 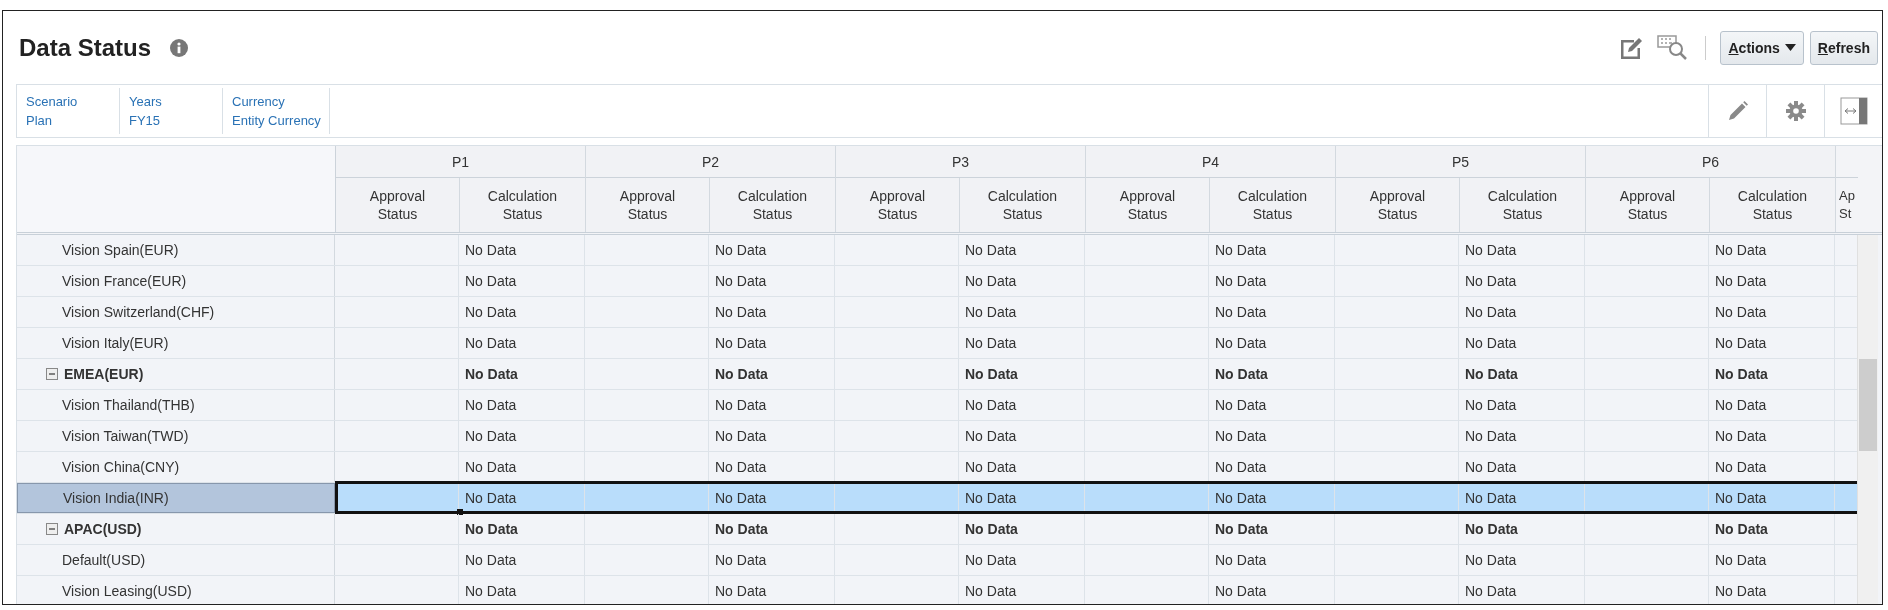 What do you see at coordinates (145, 120) in the screenshot?
I see `pov-member-link: FY15` at bounding box center [145, 120].